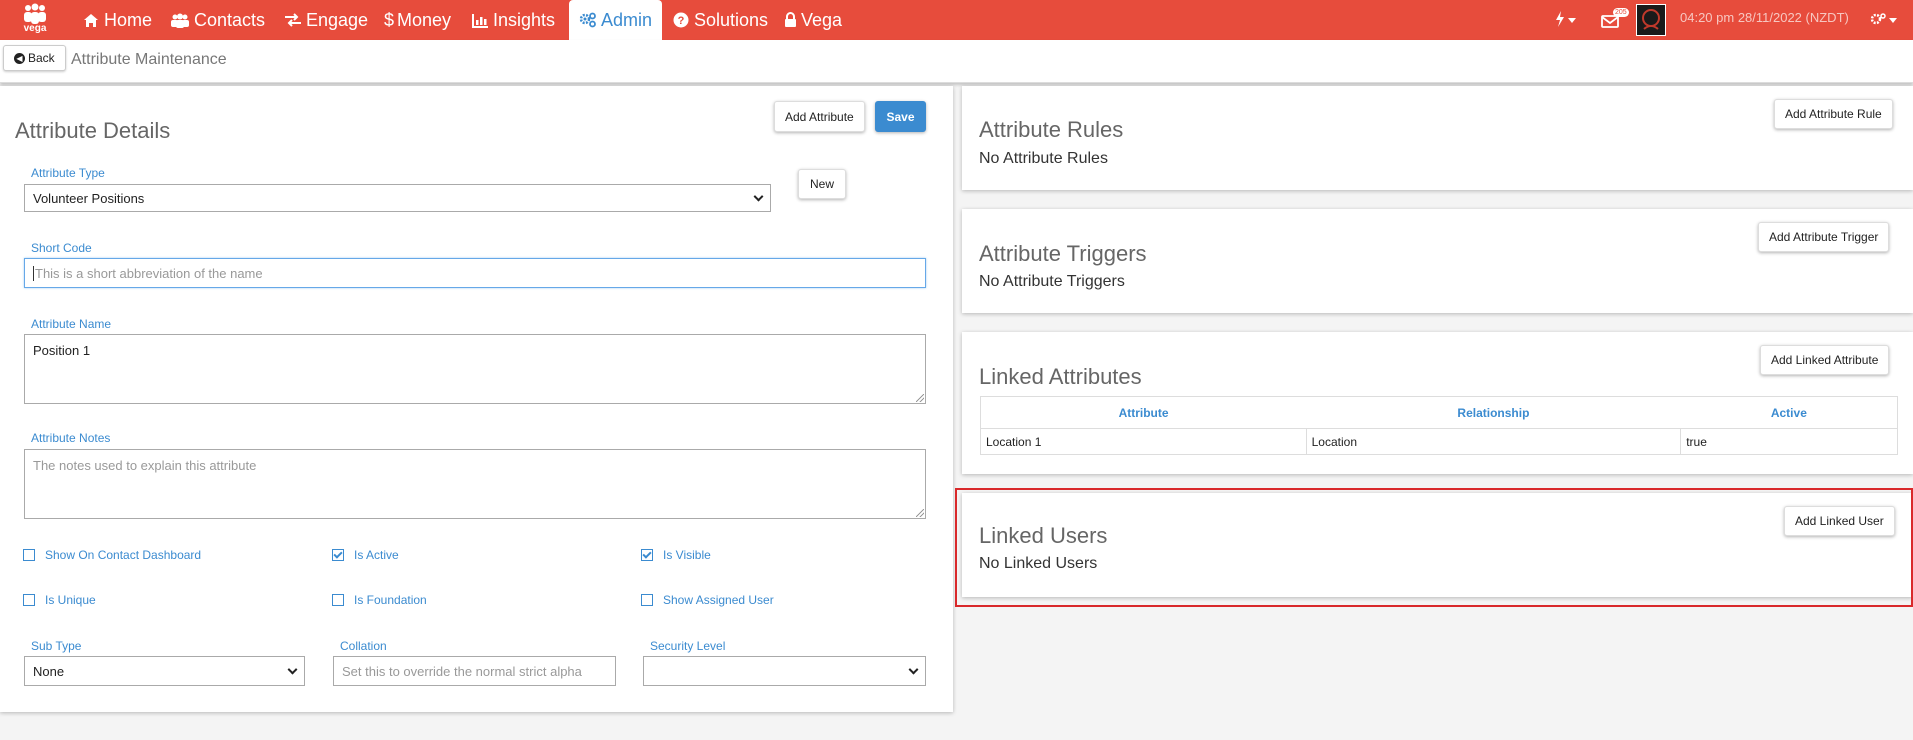  Describe the element at coordinates (480, 20) in the screenshot. I see `bar-chart-icon` at that location.